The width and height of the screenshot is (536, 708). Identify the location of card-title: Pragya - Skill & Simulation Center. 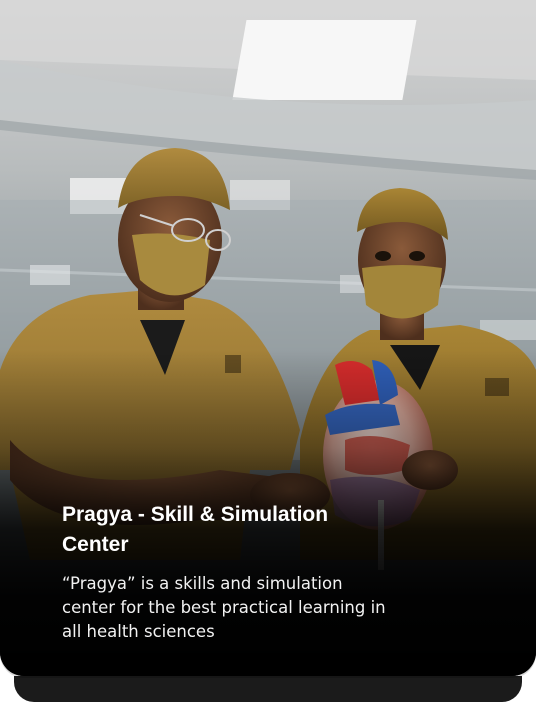
(195, 529).